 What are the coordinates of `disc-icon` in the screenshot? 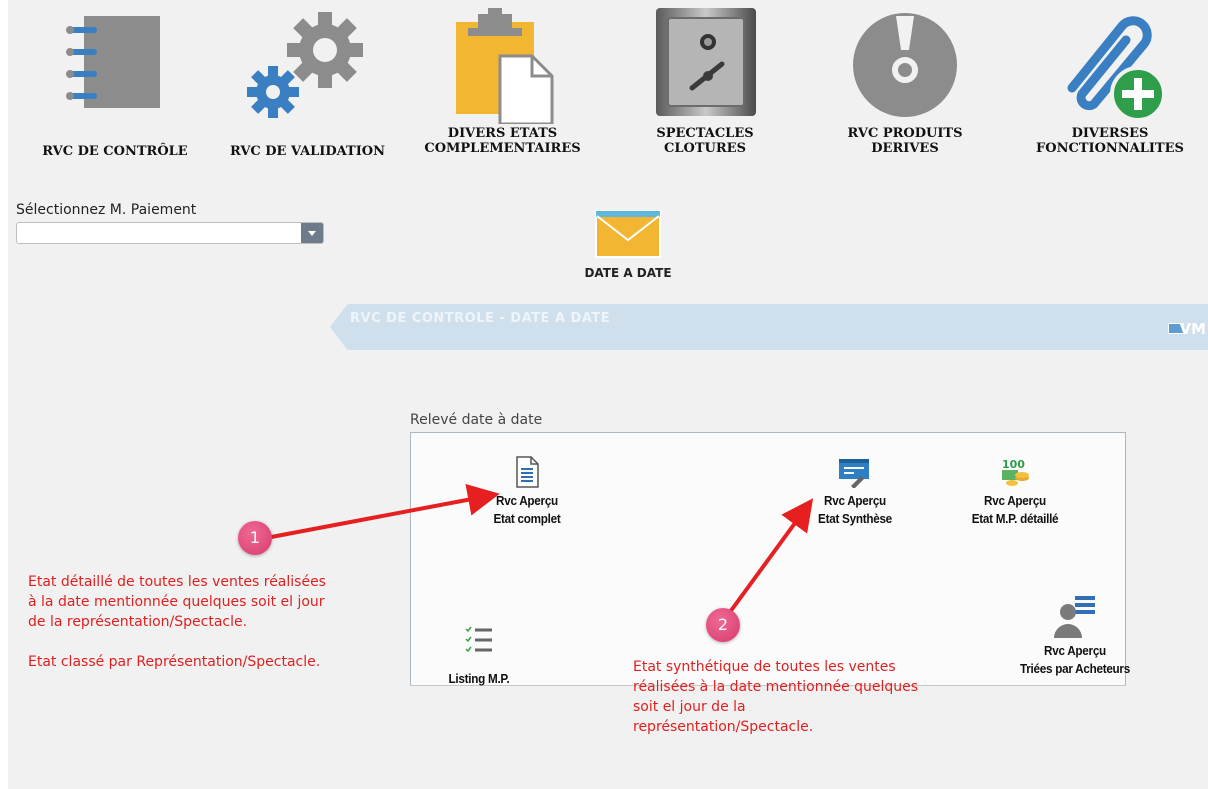 It's located at (905, 65).